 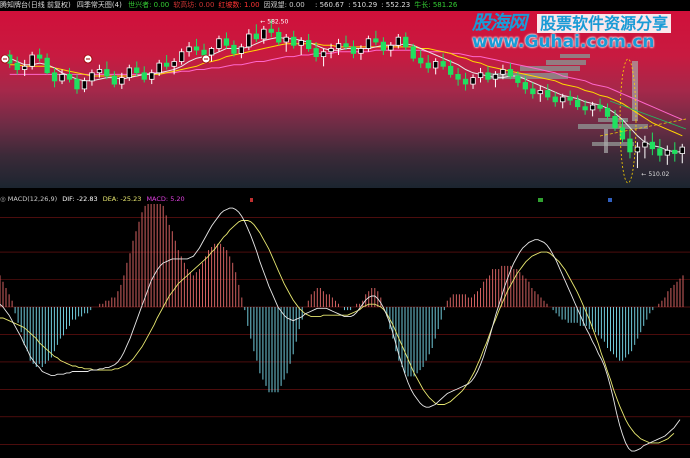 What do you see at coordinates (32, 199) in the screenshot?
I see `macd-title: MACD(12,26,9)` at bounding box center [32, 199].